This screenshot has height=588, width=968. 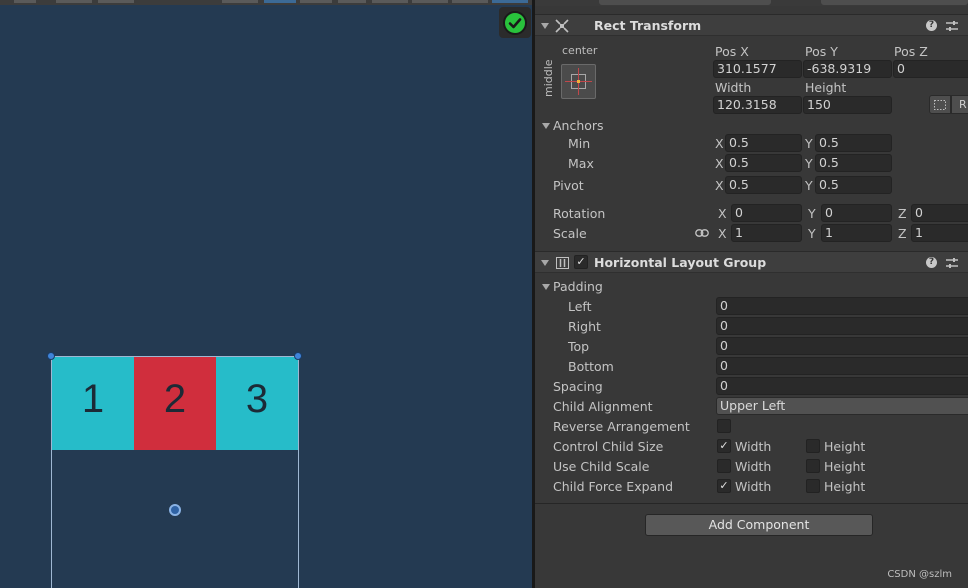 I want to click on anchor-min-y-field: 0.5, so click(x=853, y=143).